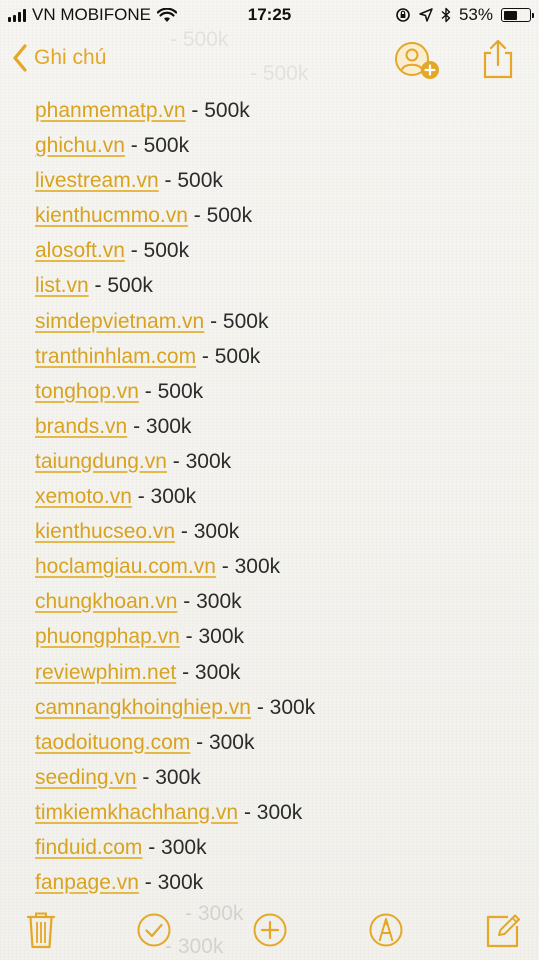  Describe the element at coordinates (97, 180) in the screenshot. I see `domain-link: livestream.vn` at that location.